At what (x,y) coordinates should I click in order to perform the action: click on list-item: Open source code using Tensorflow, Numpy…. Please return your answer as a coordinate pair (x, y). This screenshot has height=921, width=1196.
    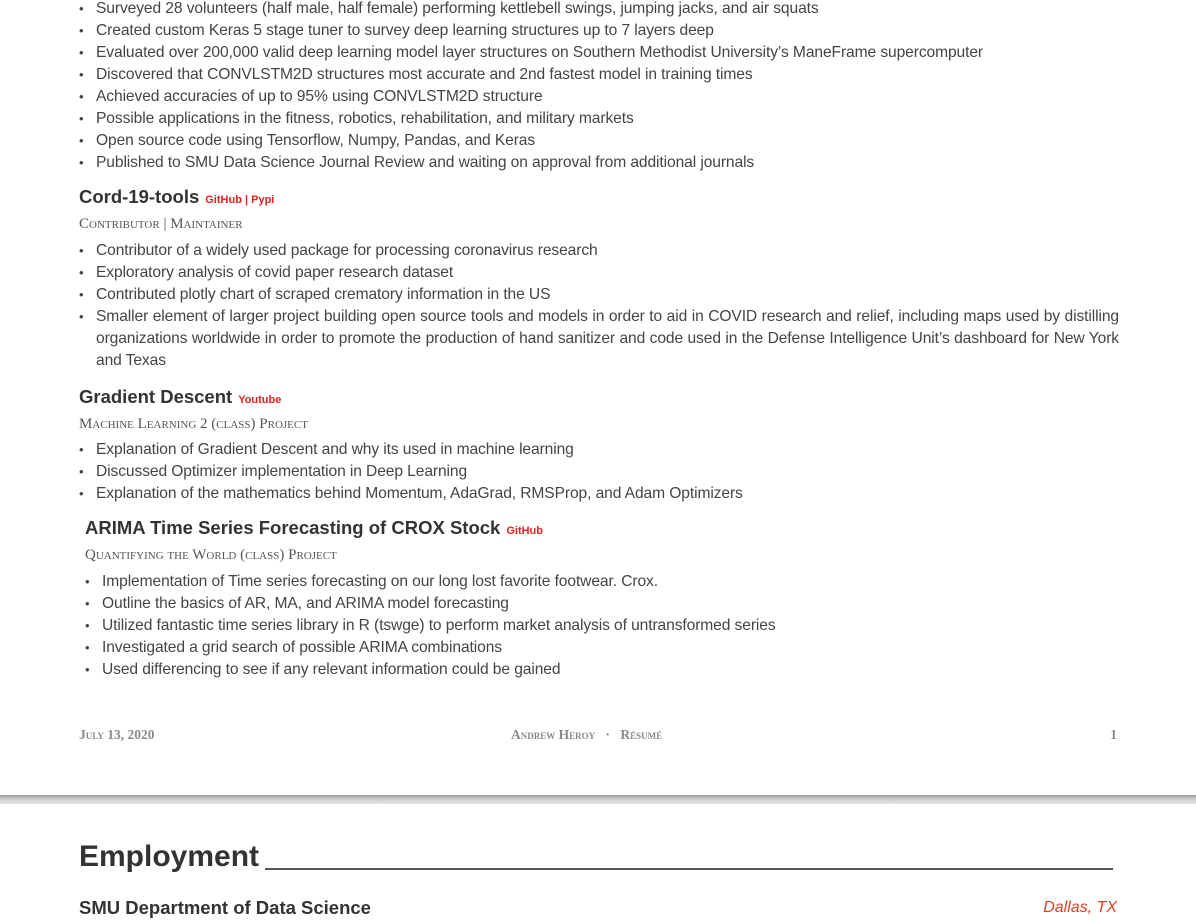
    Looking at the image, I should click on (599, 141).